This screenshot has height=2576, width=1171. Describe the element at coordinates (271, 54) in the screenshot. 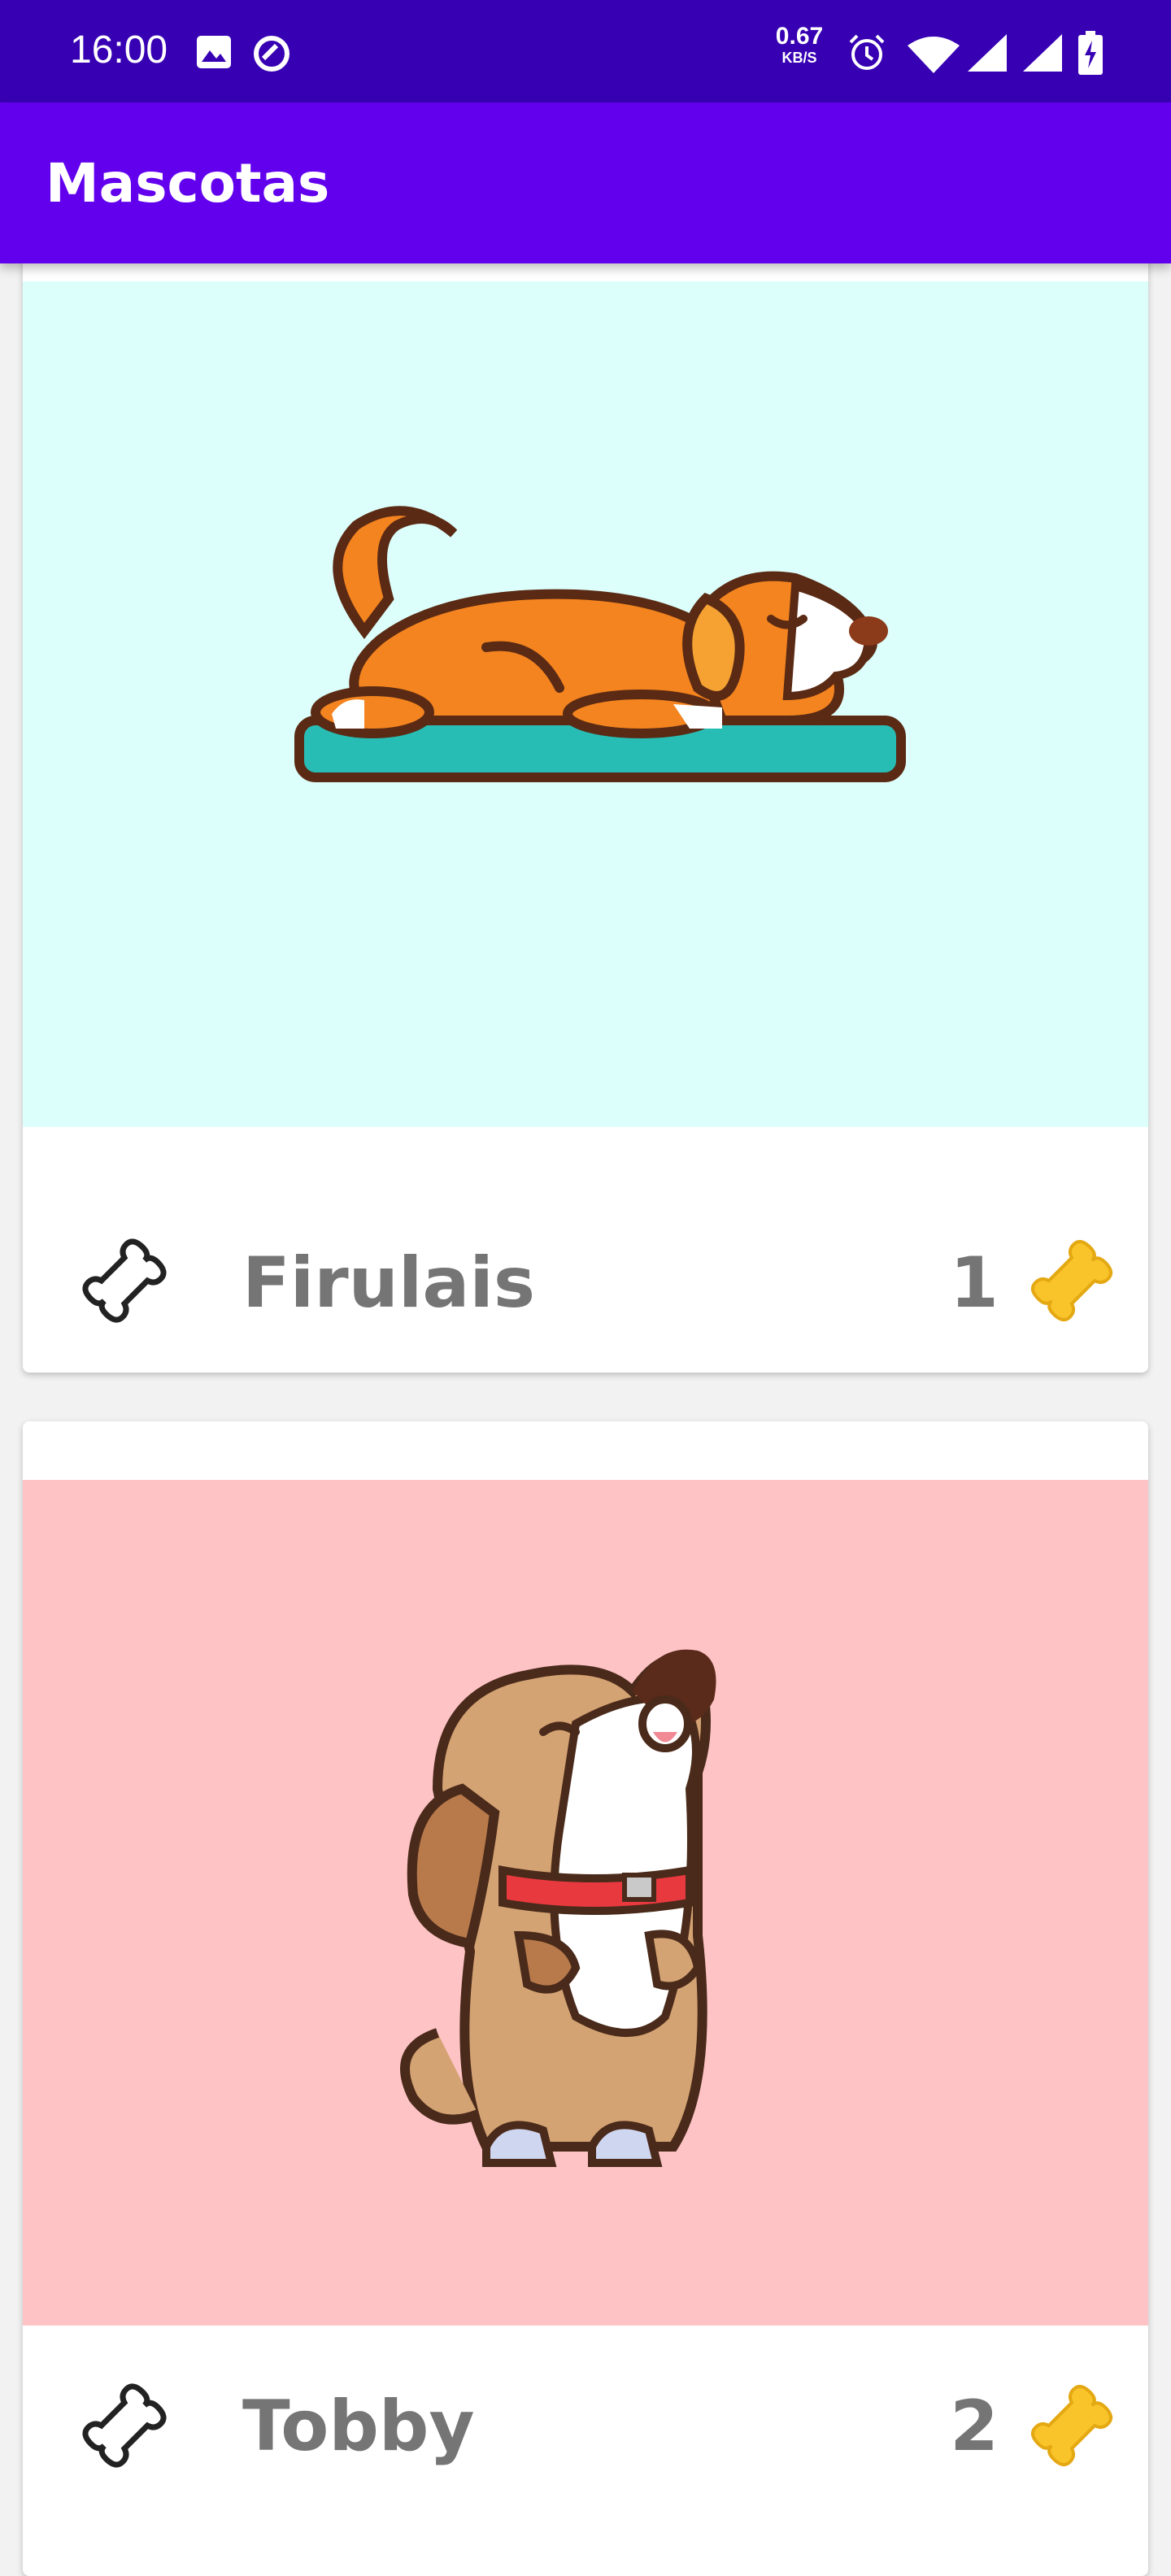

I see `sync-icon` at that location.